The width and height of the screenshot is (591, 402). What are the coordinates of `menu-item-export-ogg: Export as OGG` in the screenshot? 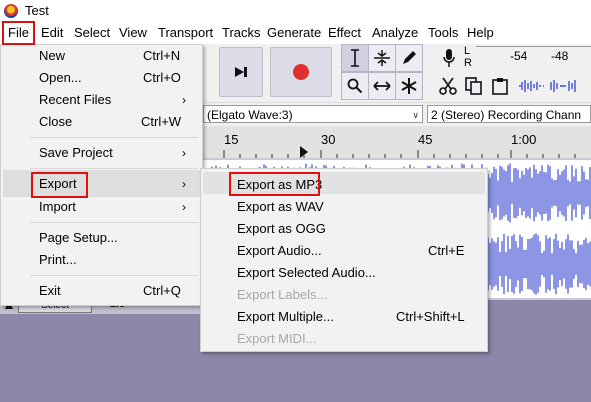 It's located at (281, 228).